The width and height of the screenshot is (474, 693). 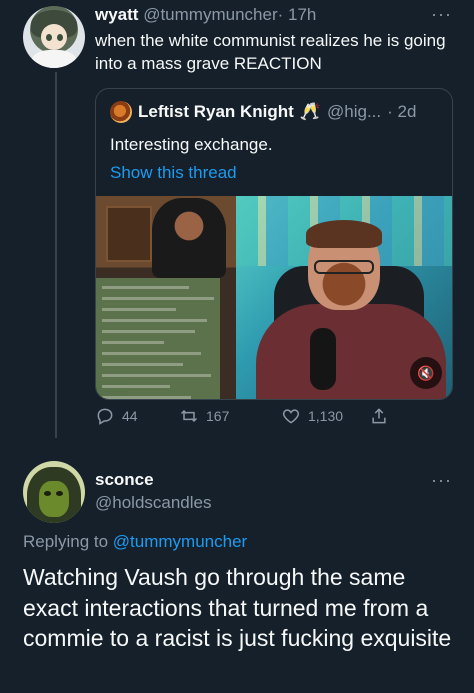 What do you see at coordinates (189, 416) in the screenshot?
I see `retweet-icon` at bounding box center [189, 416].